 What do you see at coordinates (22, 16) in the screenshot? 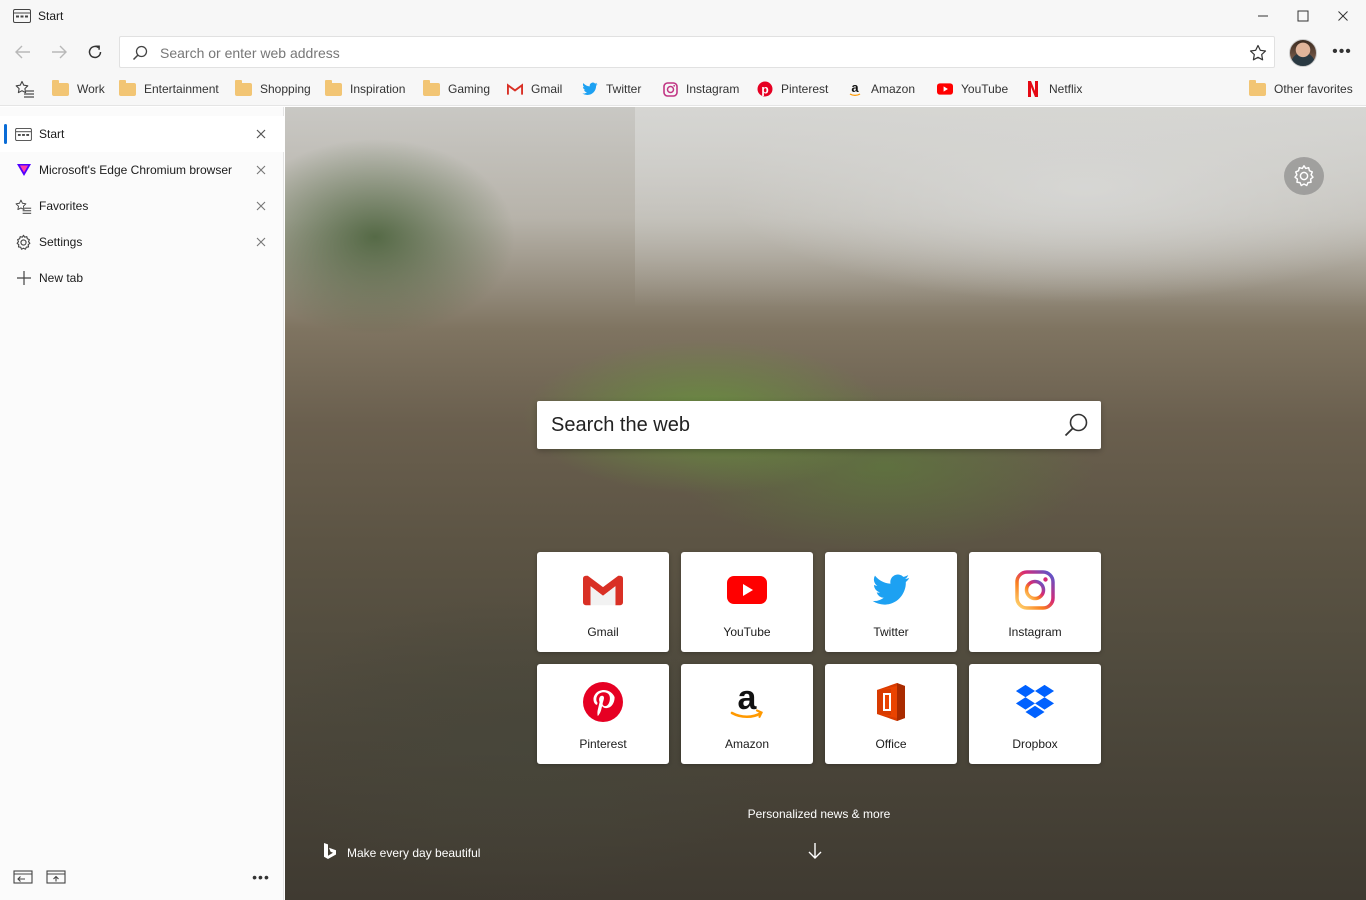
I see `start-page-icon` at bounding box center [22, 16].